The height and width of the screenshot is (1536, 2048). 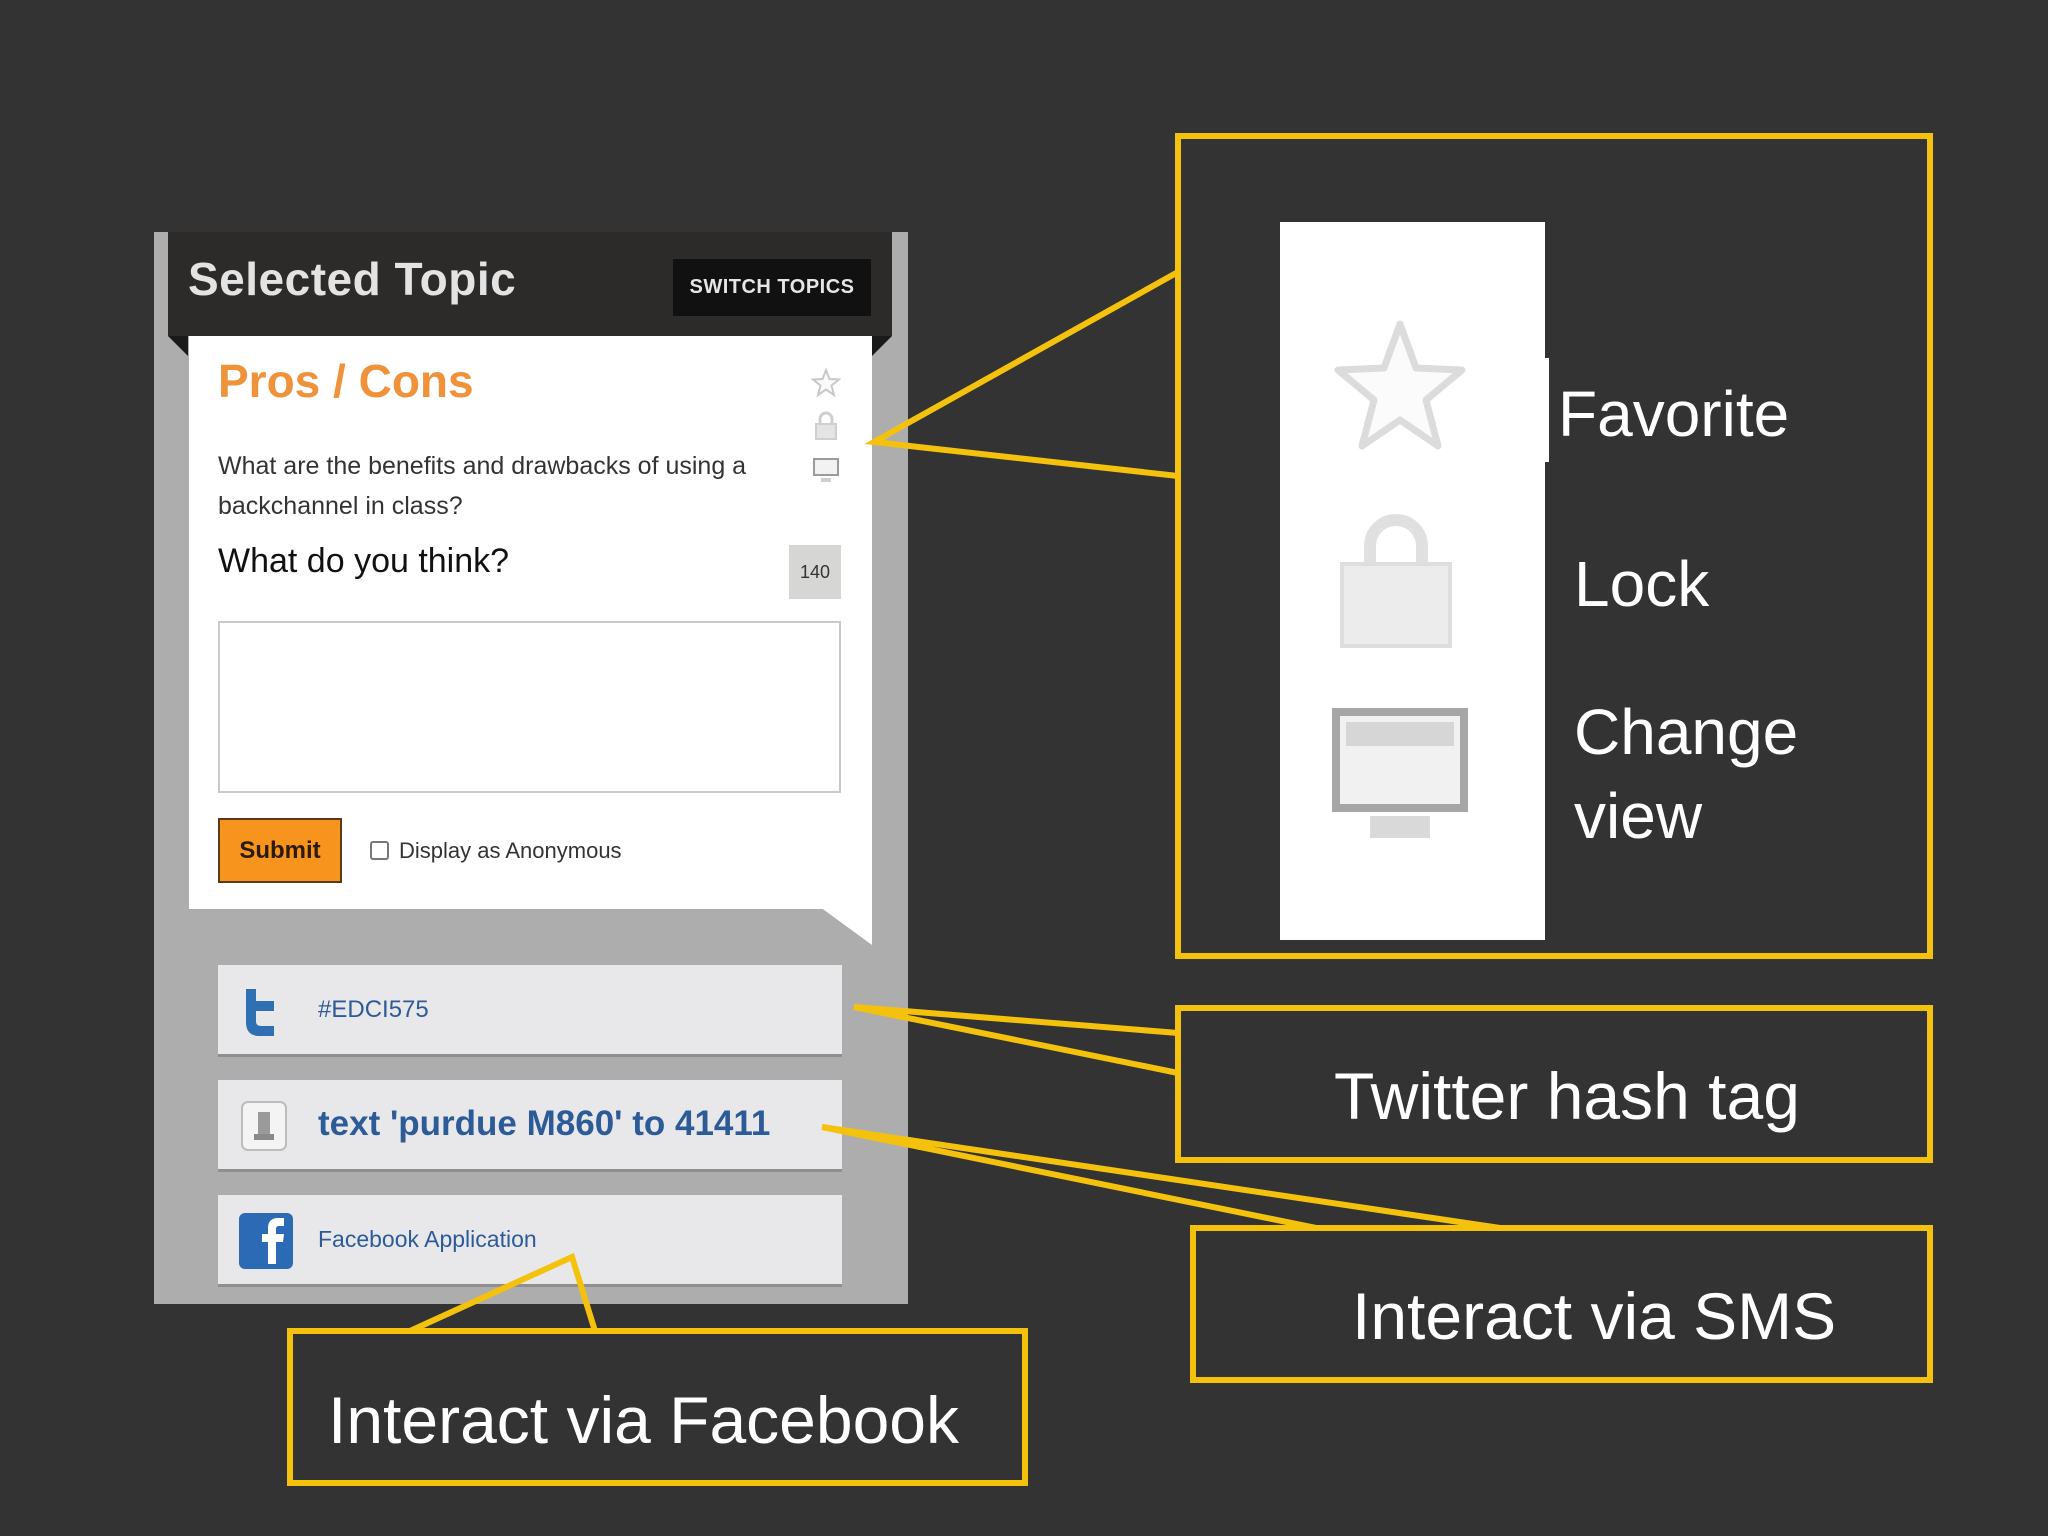 What do you see at coordinates (1396, 581) in the screenshot?
I see `lock-icon-enlarged` at bounding box center [1396, 581].